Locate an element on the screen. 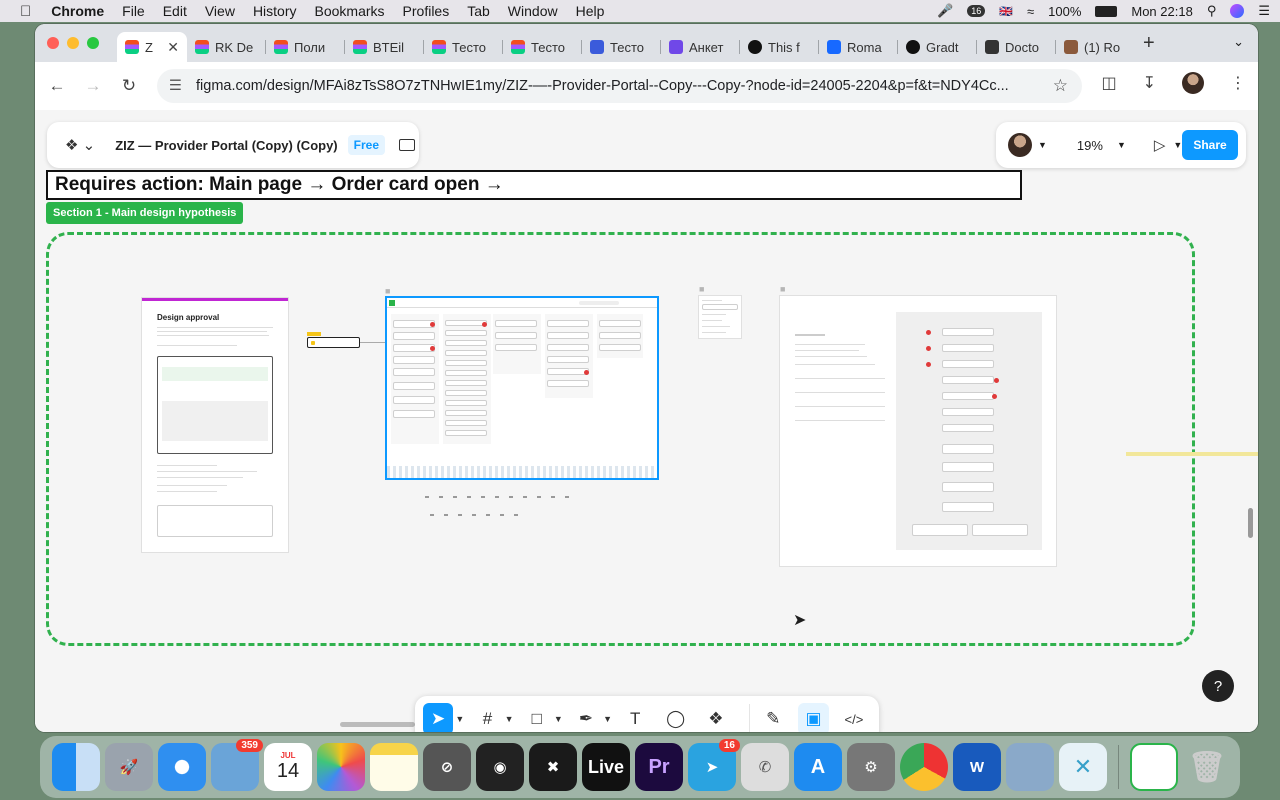 The image size is (1280, 800). tab-5: Тесто is located at coordinates (542, 47).